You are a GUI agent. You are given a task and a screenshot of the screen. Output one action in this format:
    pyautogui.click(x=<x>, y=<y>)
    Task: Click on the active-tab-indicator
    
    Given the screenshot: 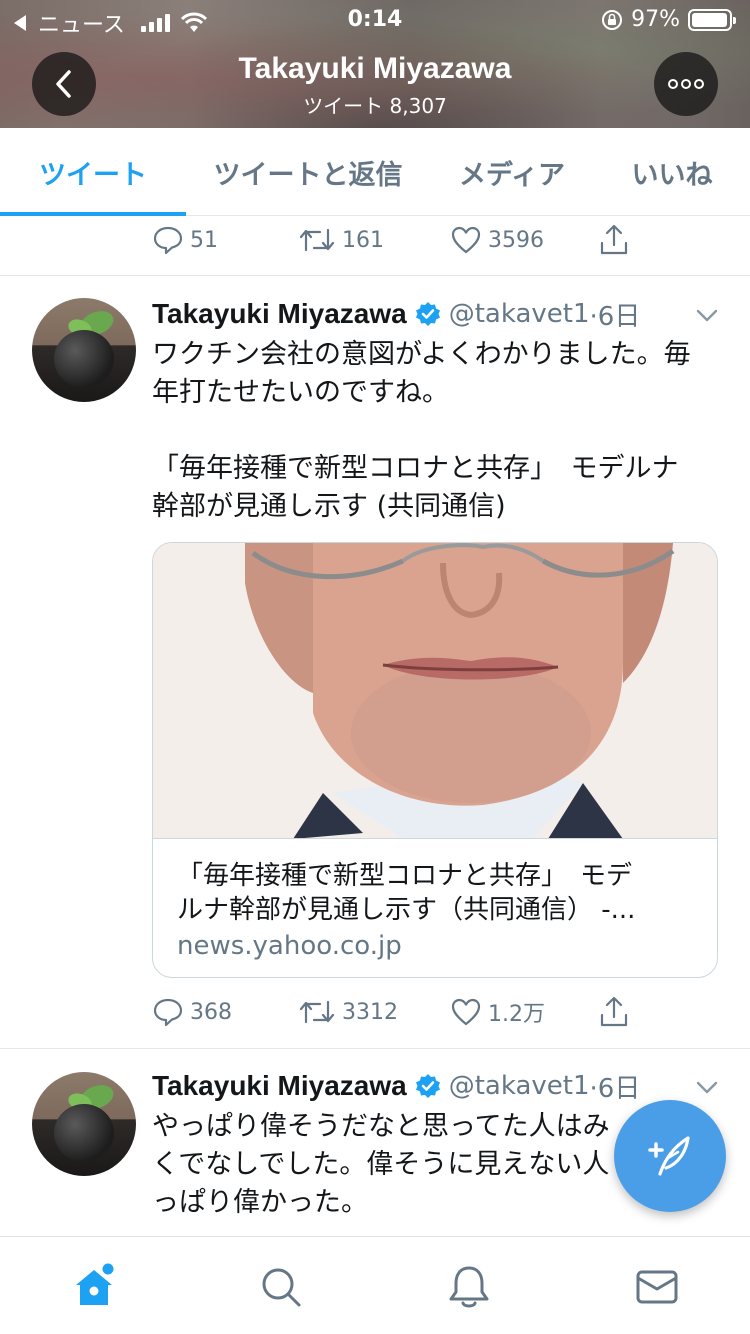 What is the action you would take?
    pyautogui.click(x=93, y=214)
    